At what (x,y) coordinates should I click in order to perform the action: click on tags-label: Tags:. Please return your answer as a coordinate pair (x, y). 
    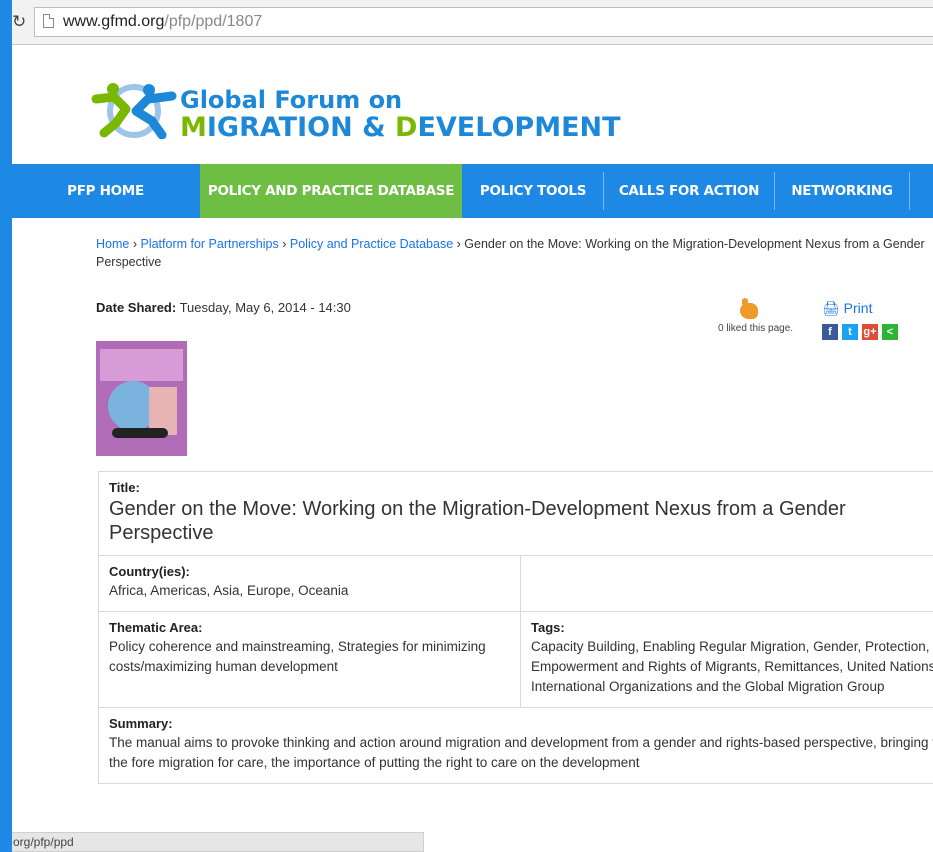
    Looking at the image, I should click on (548, 627).